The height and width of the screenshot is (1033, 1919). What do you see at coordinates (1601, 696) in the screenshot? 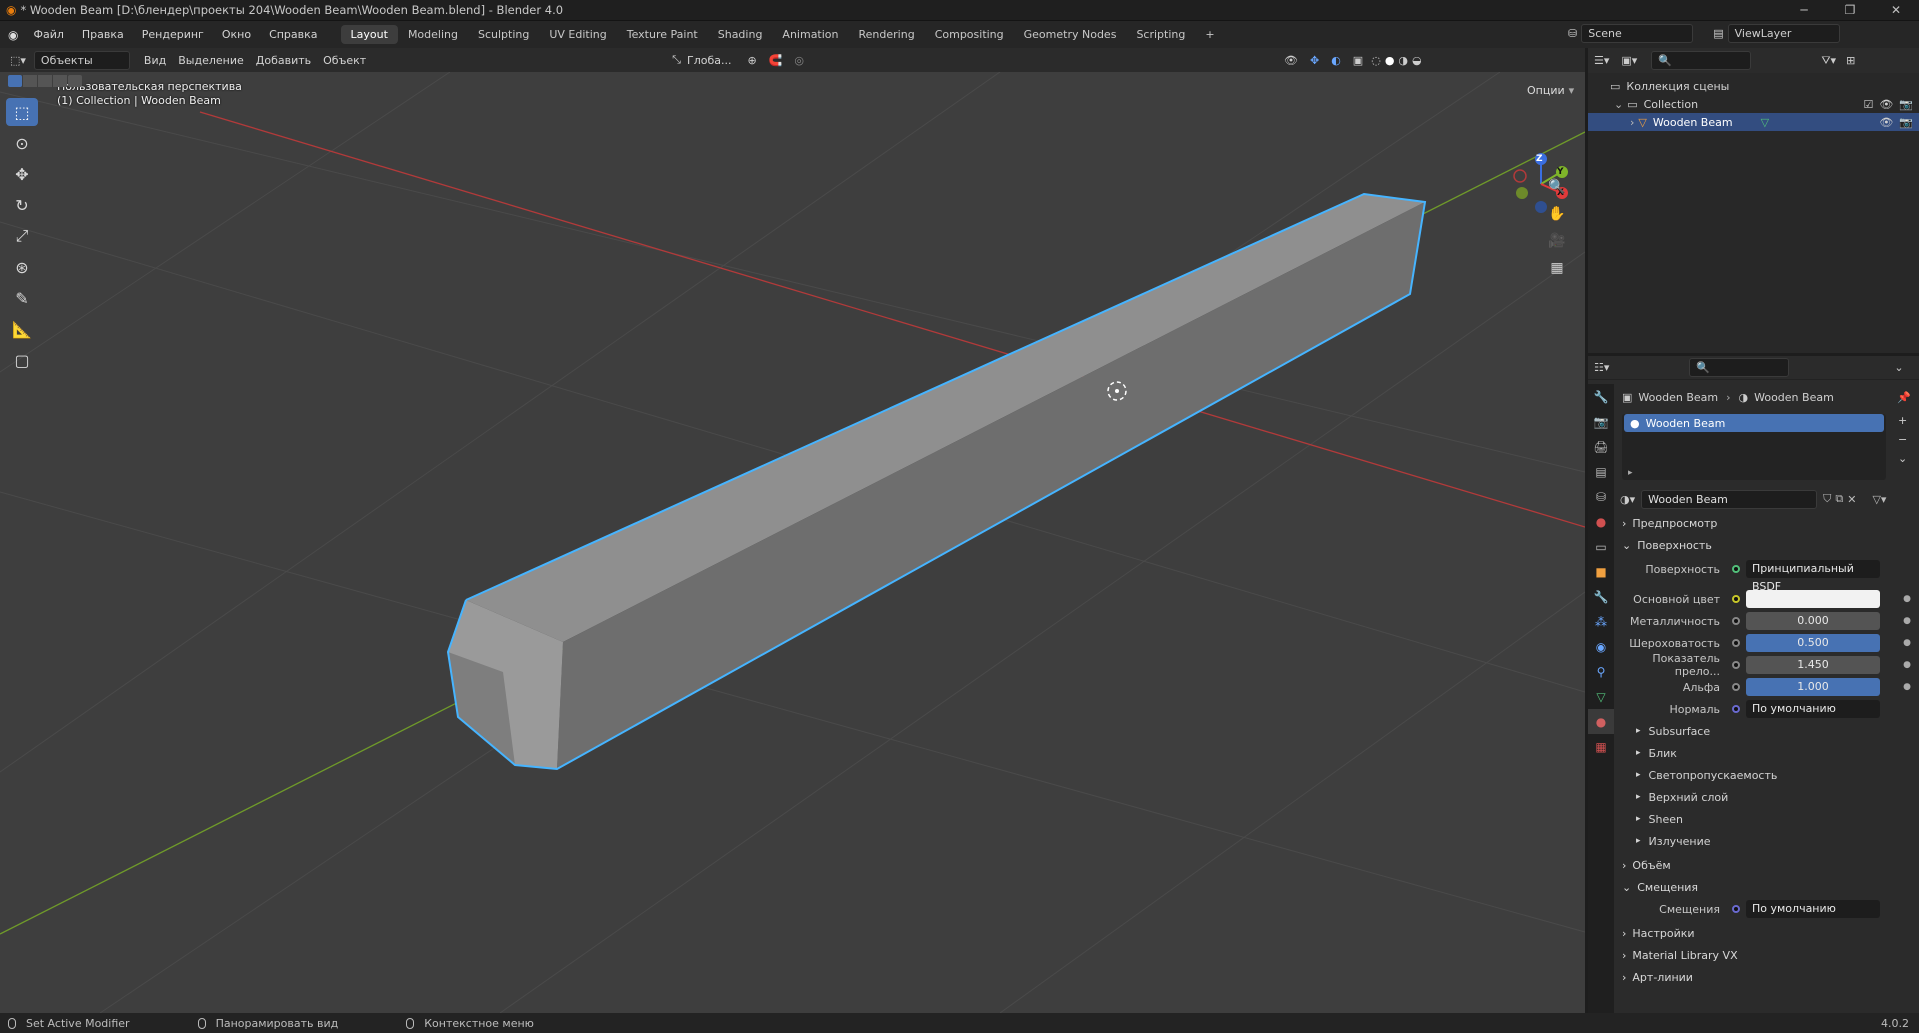
I see `data-tab-icon: ▽` at bounding box center [1601, 696].